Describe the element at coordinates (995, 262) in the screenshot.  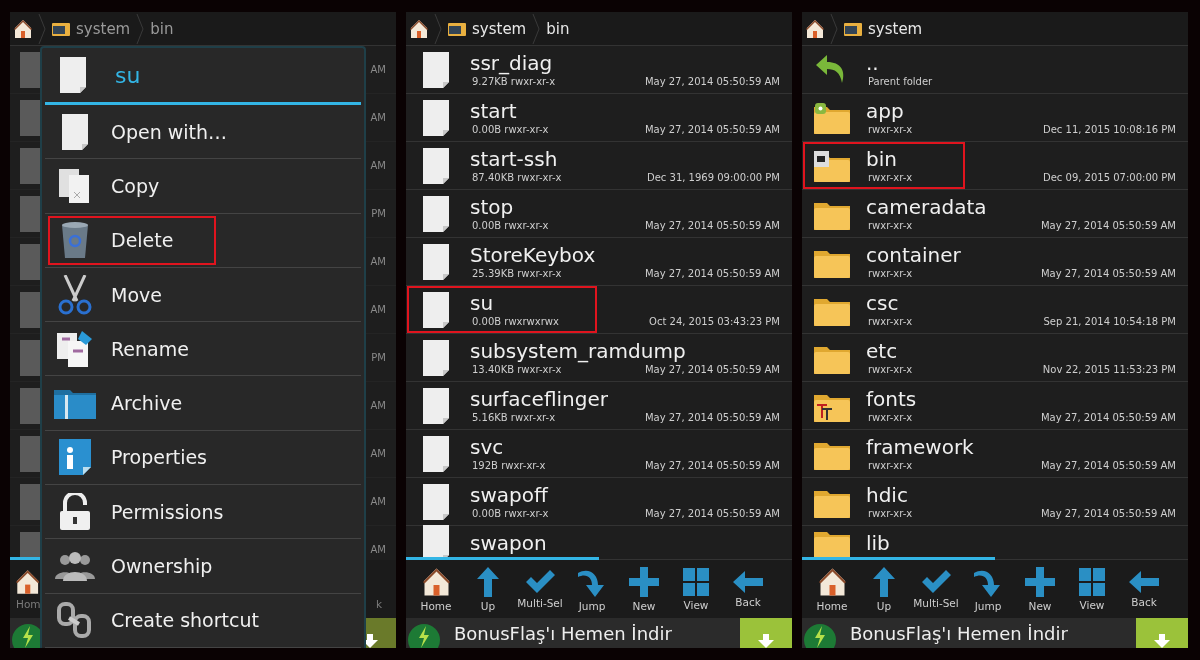
I see `file-row: container rwxr-xr-x May 27, 2014 05:50:59 AM` at that location.